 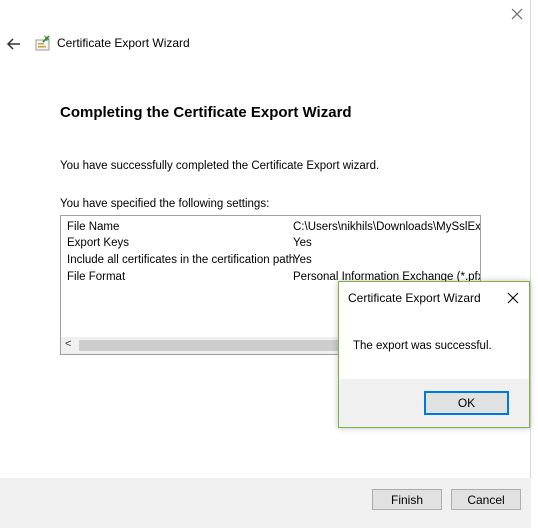 What do you see at coordinates (68, 344) in the screenshot?
I see `scroll-left-icon: <` at bounding box center [68, 344].